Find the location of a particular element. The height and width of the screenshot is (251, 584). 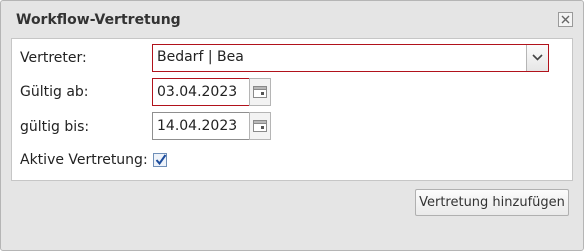

gueltig-bis-label: gültig bis: is located at coordinates (55, 127).